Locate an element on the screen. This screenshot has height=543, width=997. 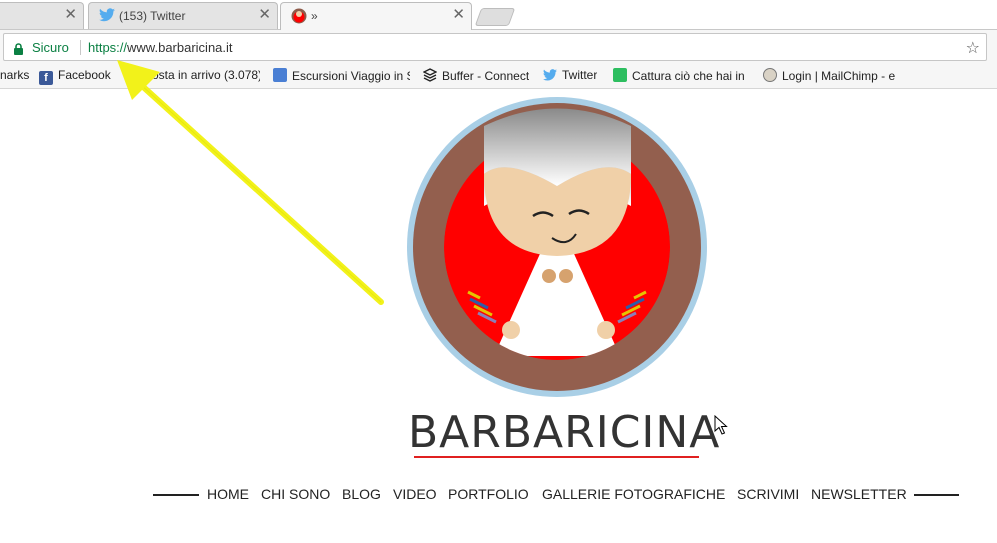
site-brand-title: BARBARICINA is located at coordinates (563, 432).